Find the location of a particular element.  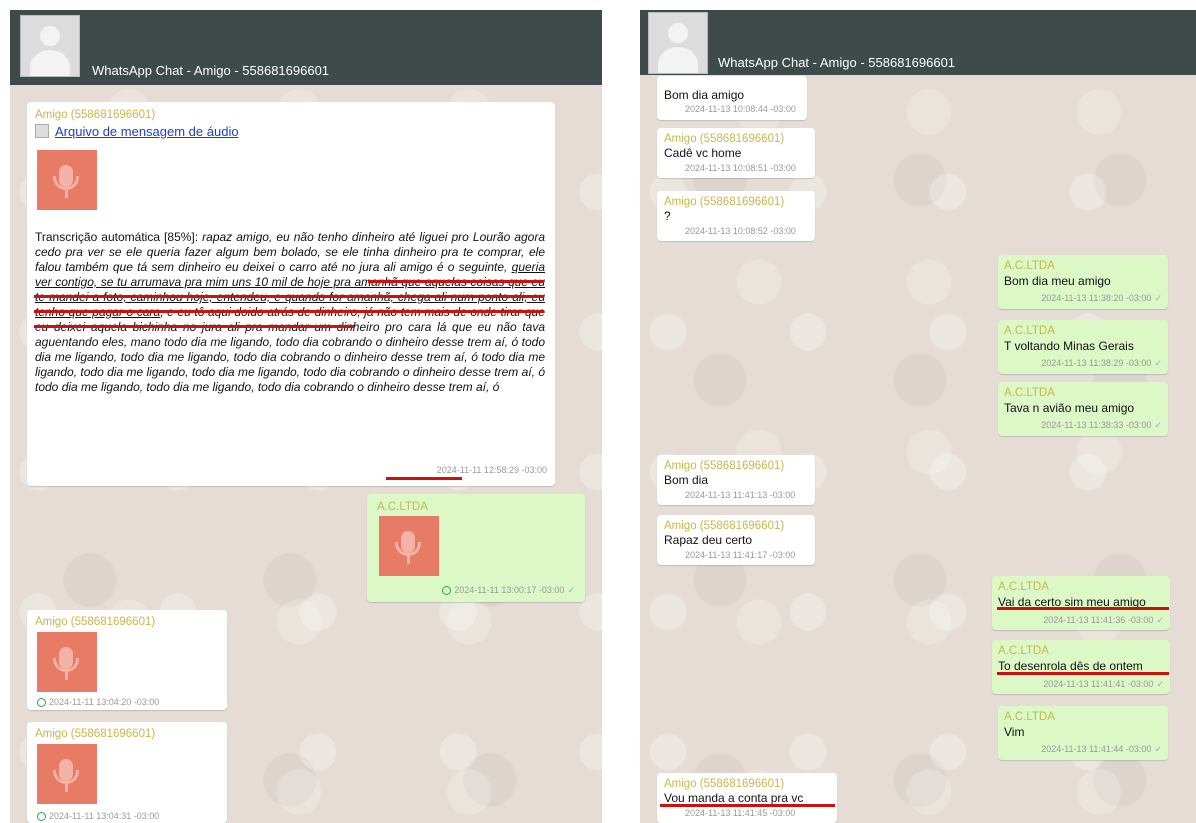

message-bubble: A.C.LTDA Vim 2024-11-13 11:41:44 -03:00 ✓ is located at coordinates (1083, 733).